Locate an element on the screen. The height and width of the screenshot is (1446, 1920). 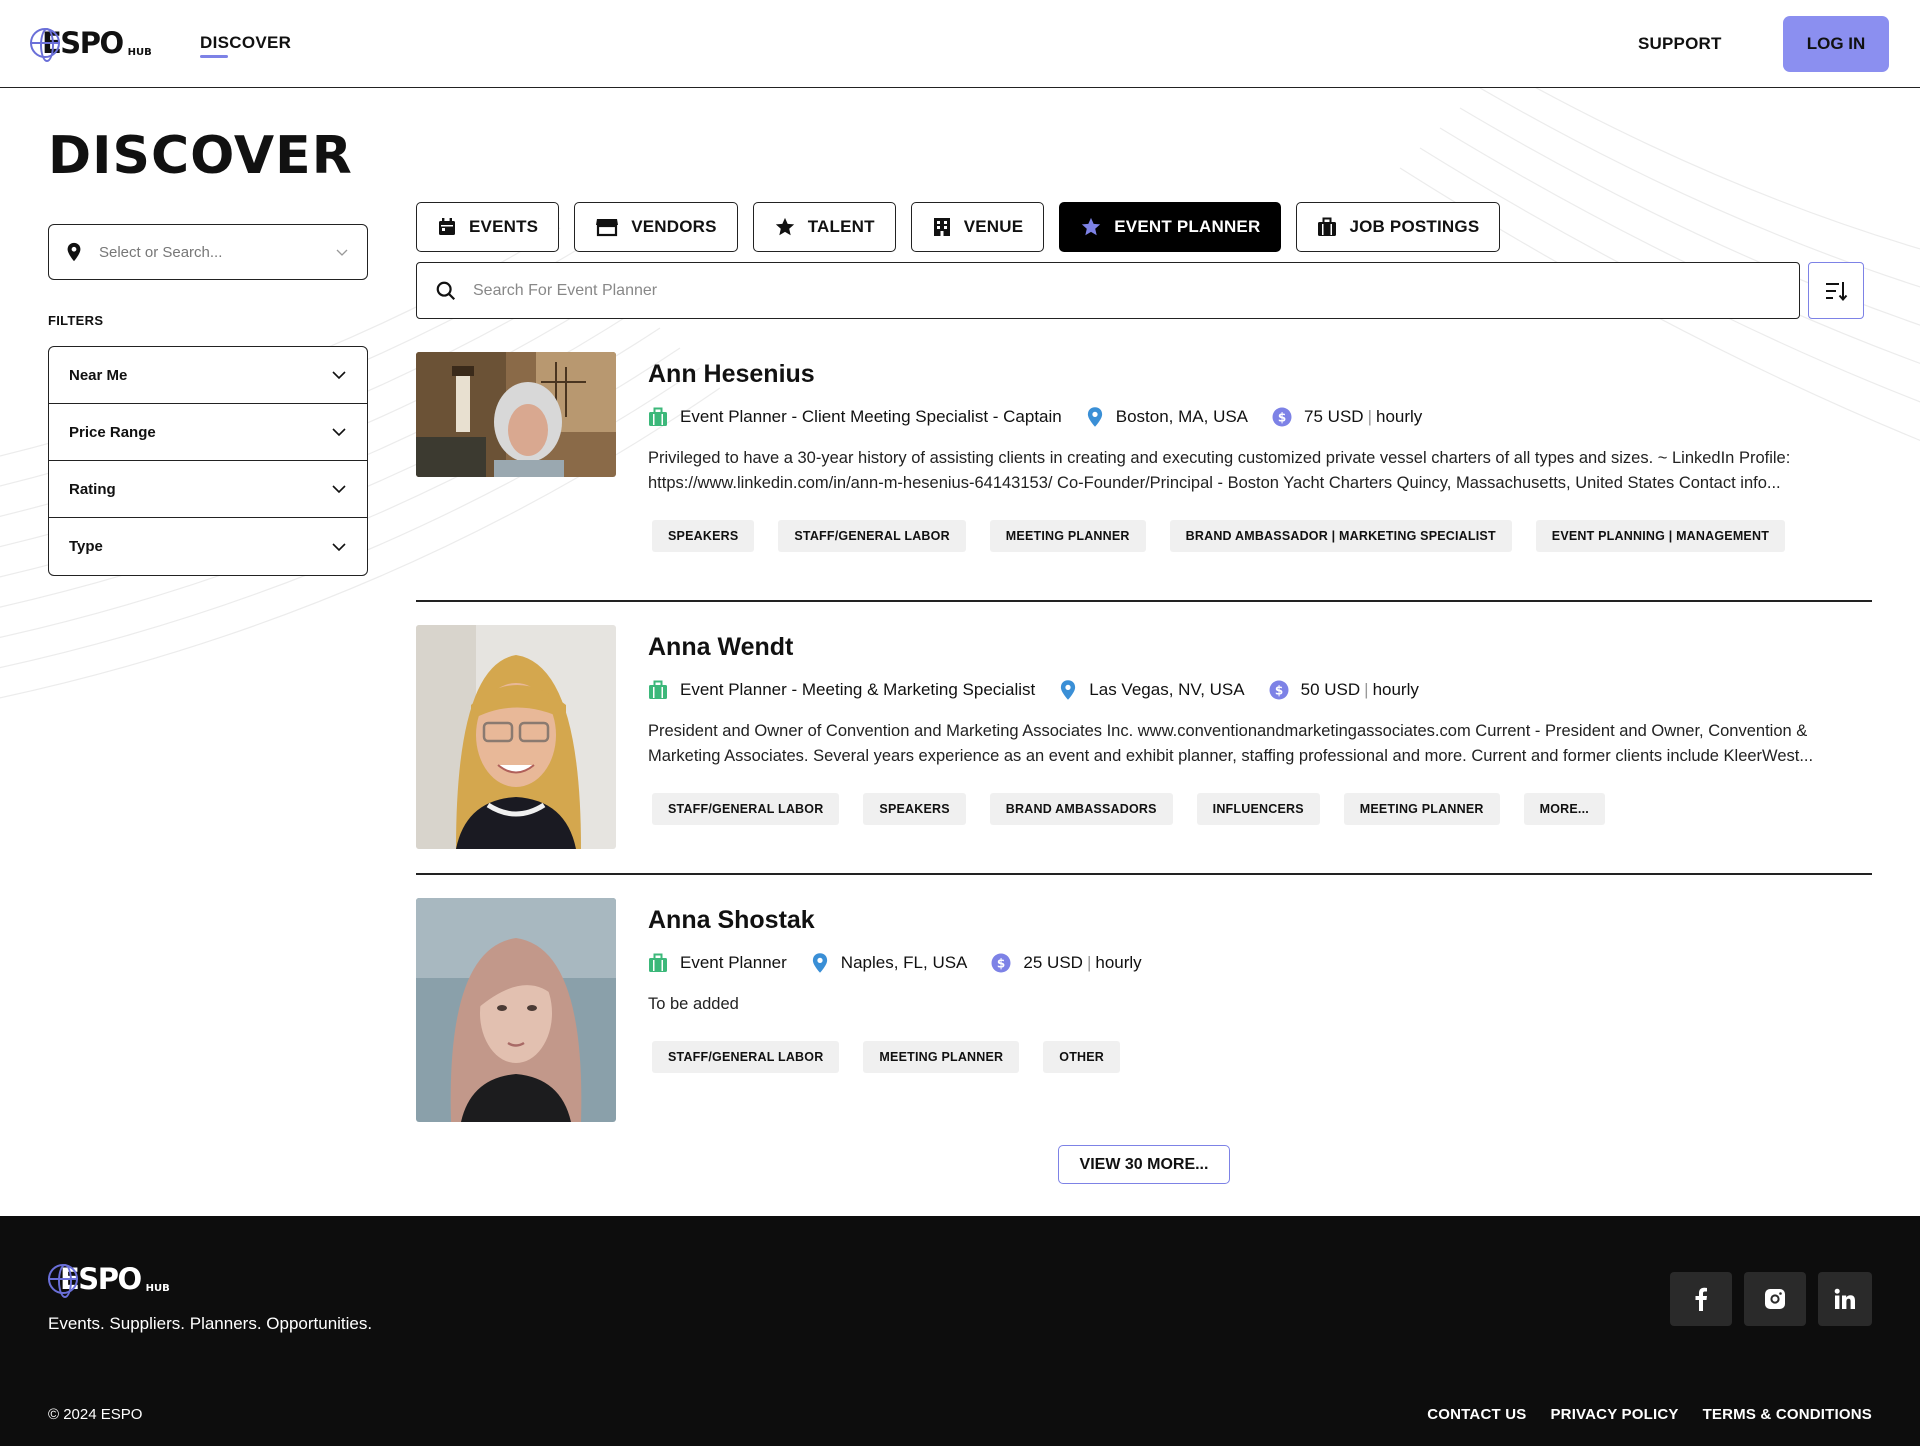
instagram-link is located at coordinates (1775, 1299).